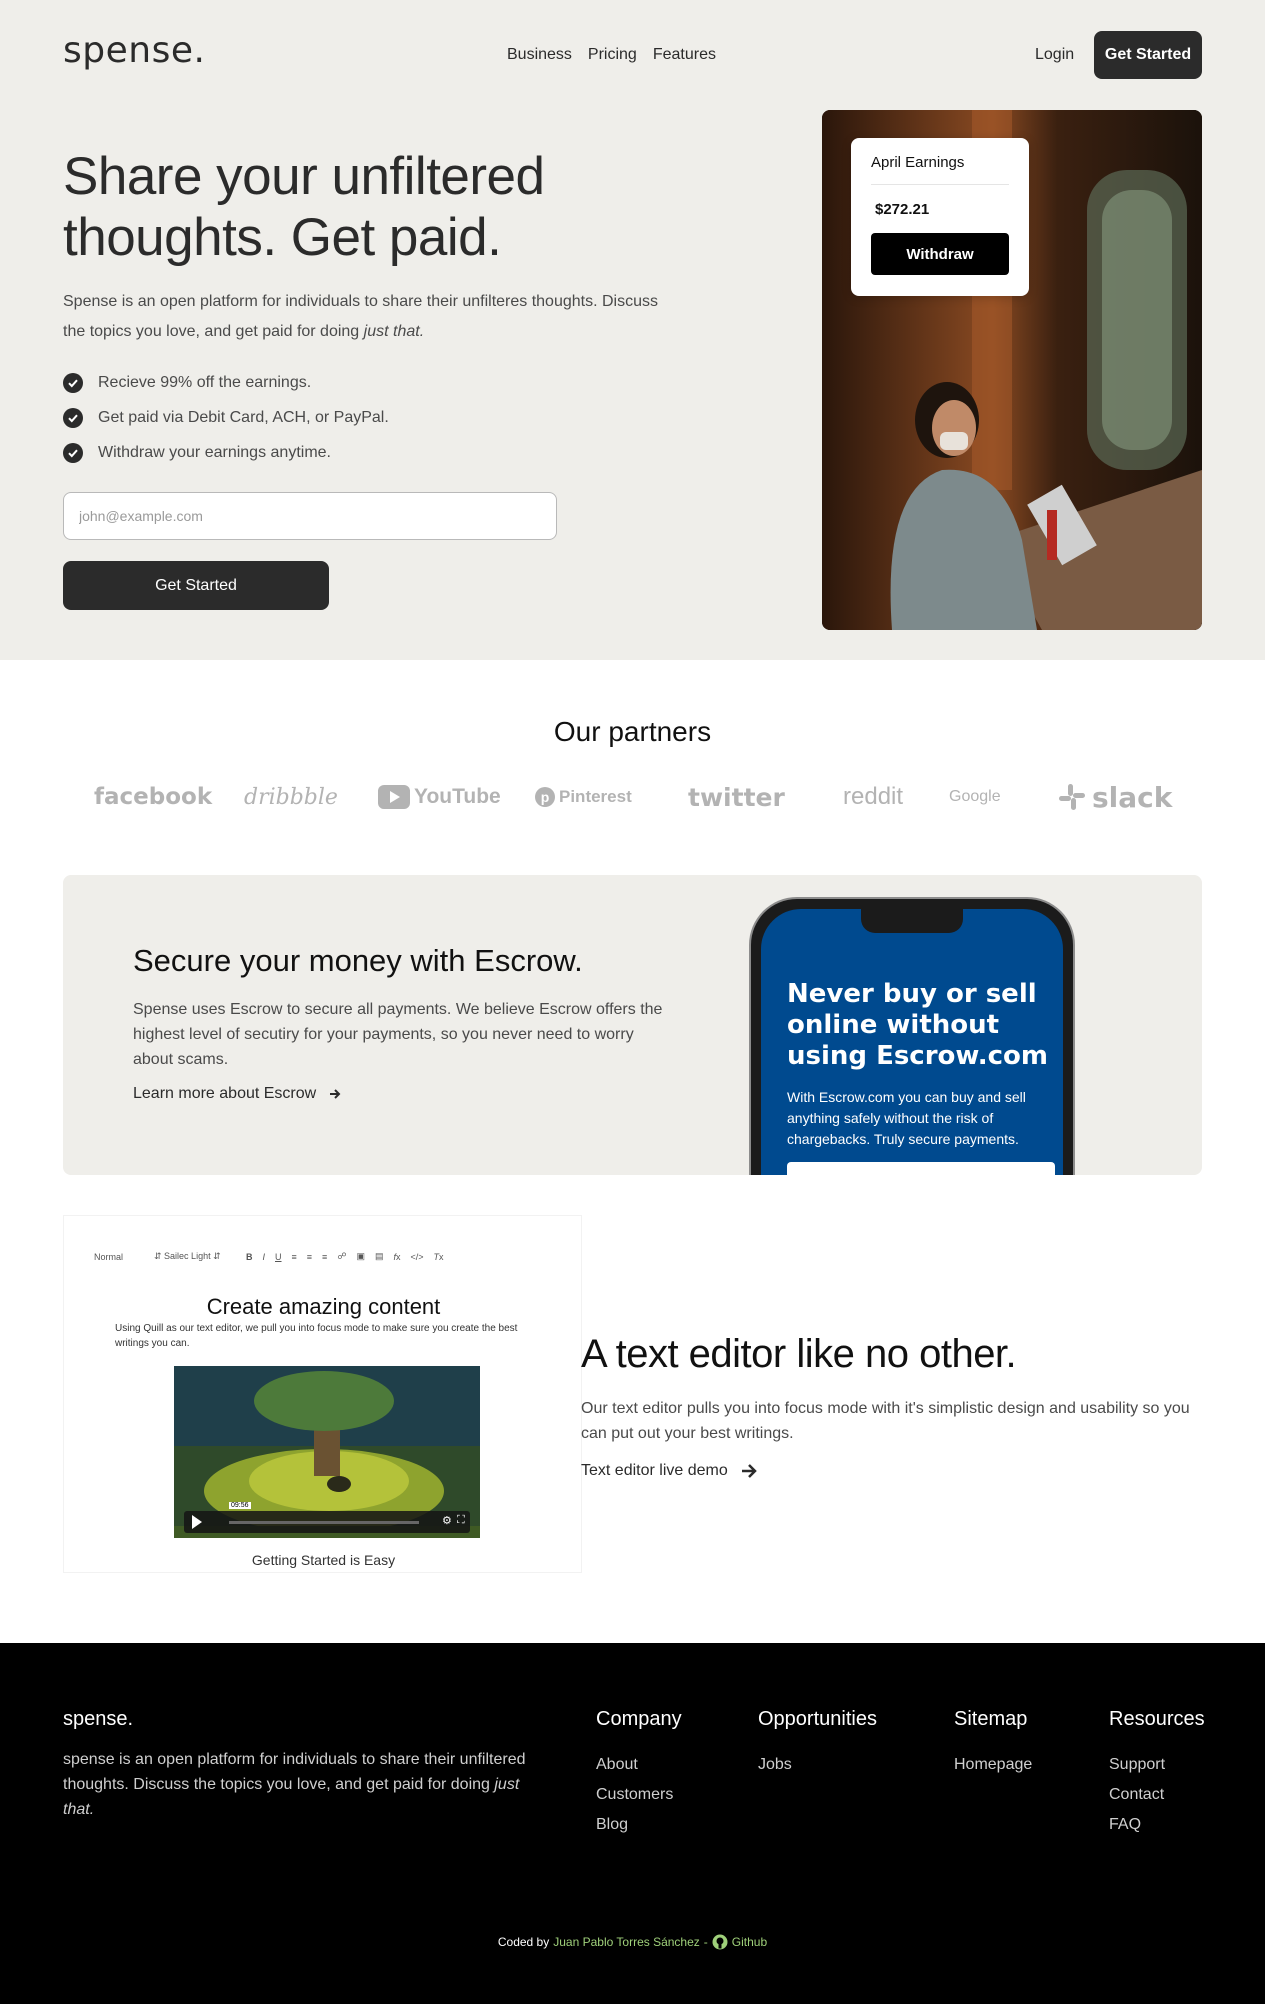 The height and width of the screenshot is (2004, 1265). What do you see at coordinates (991, 1719) in the screenshot?
I see `footer-column-title: Sitemap` at bounding box center [991, 1719].